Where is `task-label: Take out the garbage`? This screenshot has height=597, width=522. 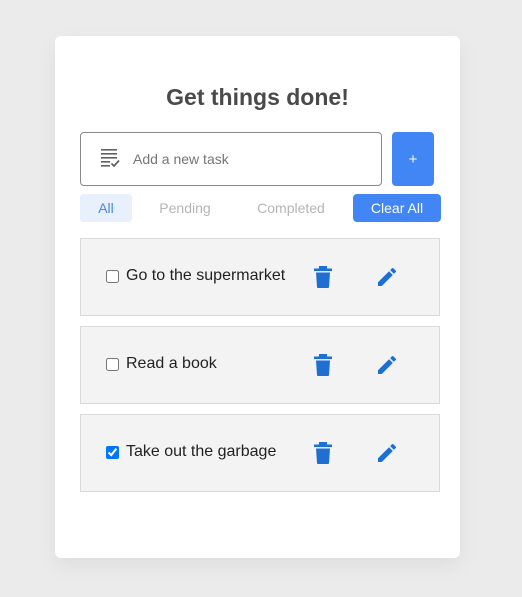
task-label: Take out the garbage is located at coordinates (201, 451).